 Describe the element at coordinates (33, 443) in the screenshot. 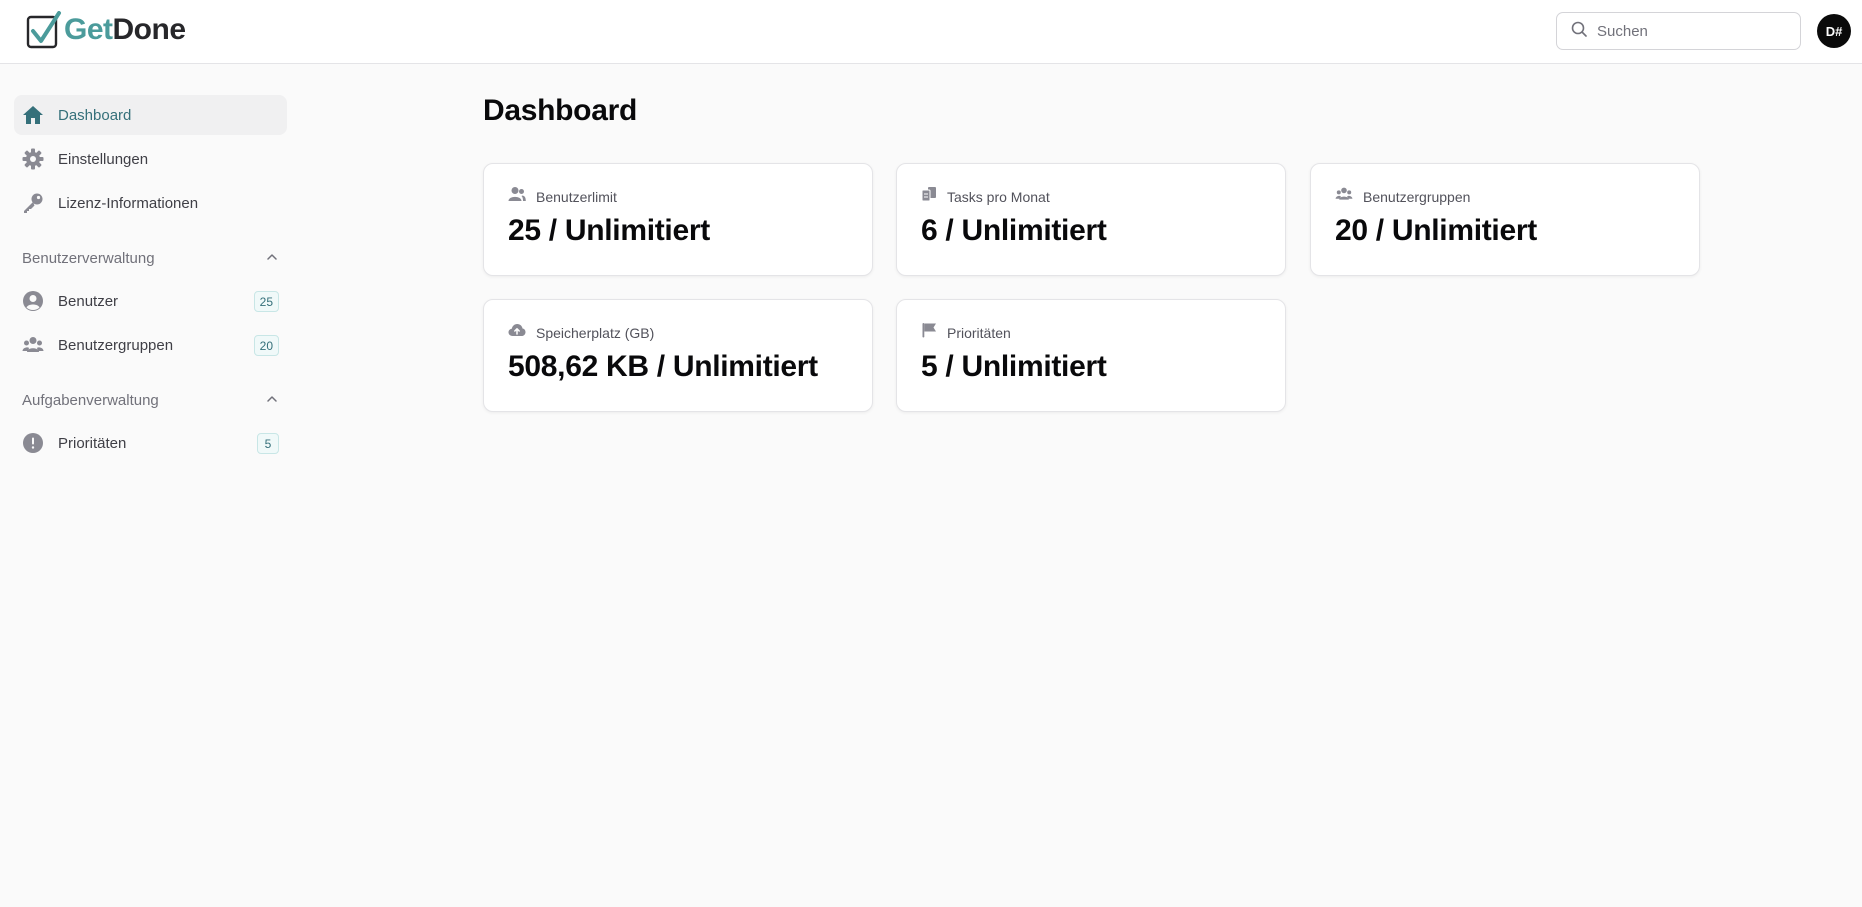

I see `exclamation-circle-icon` at that location.